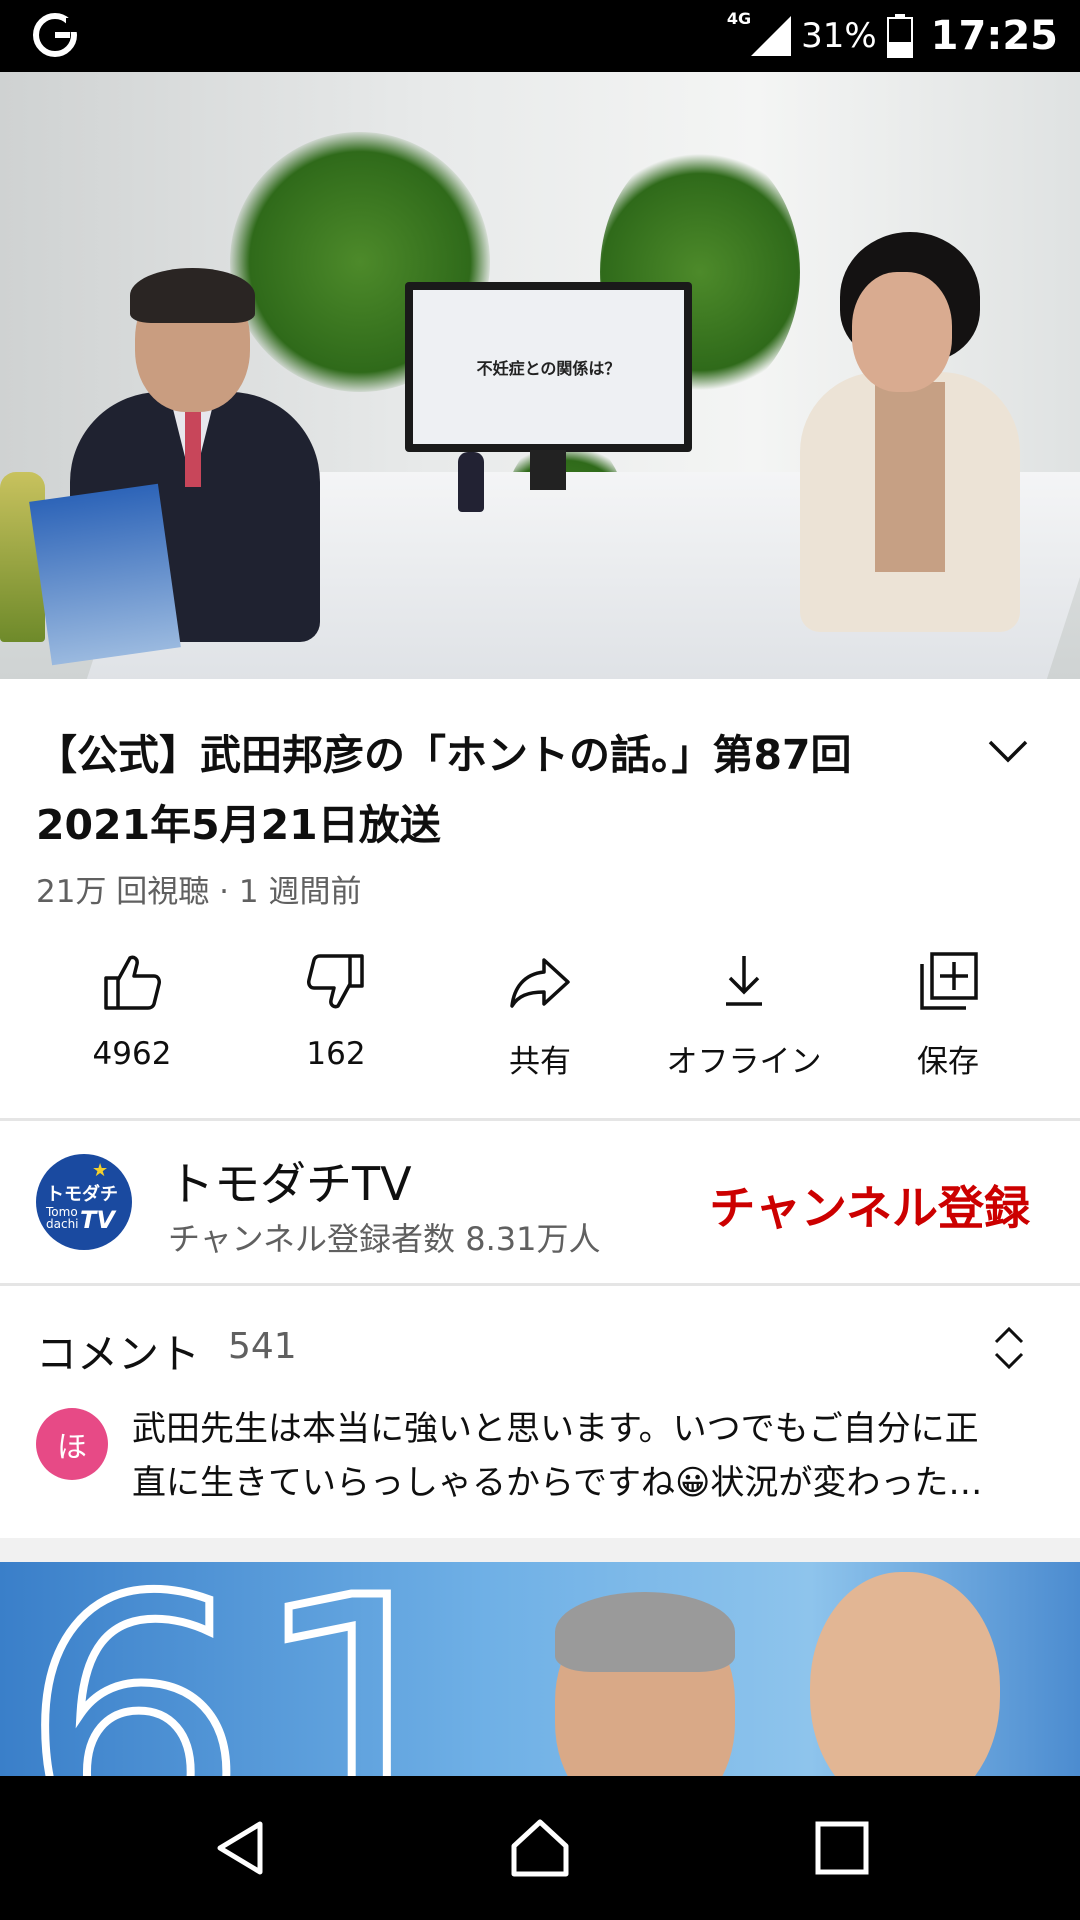 The height and width of the screenshot is (1920, 1080). Describe the element at coordinates (771, 36) in the screenshot. I see `signal-icon` at that location.